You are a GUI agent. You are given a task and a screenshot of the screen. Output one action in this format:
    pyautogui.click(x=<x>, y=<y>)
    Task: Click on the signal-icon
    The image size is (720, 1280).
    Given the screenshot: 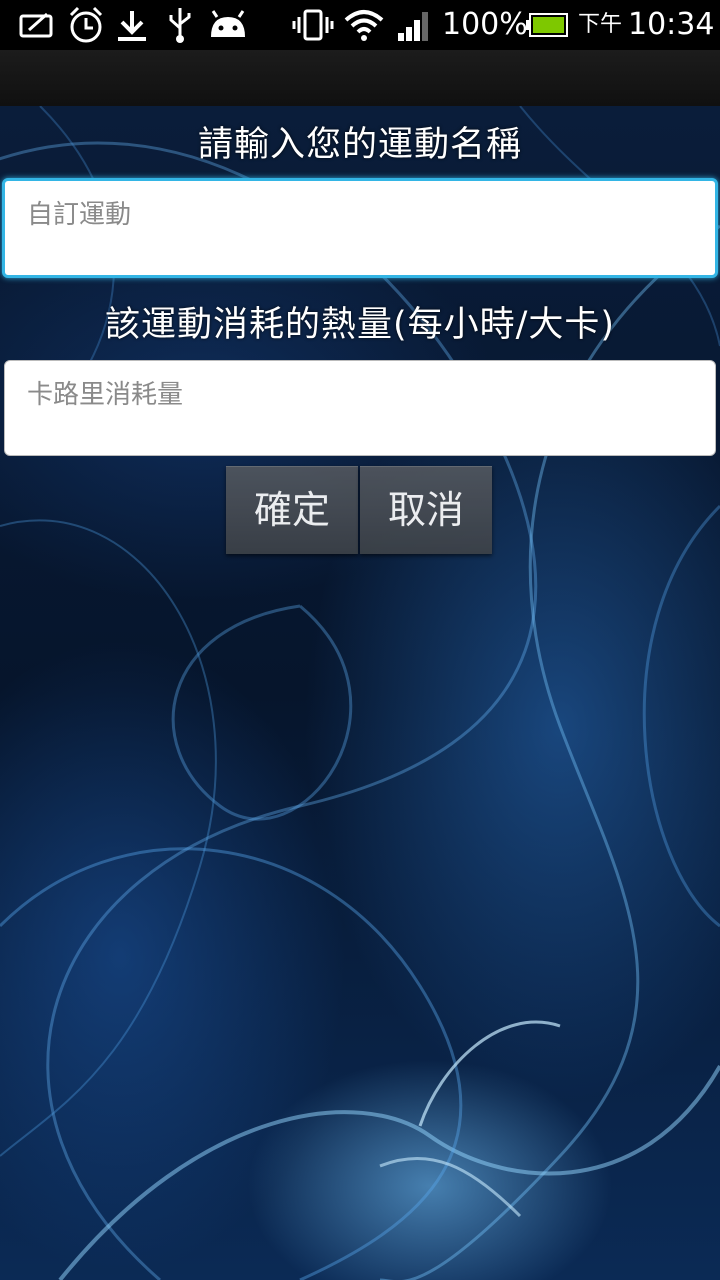 What is the action you would take?
    pyautogui.click(x=414, y=25)
    